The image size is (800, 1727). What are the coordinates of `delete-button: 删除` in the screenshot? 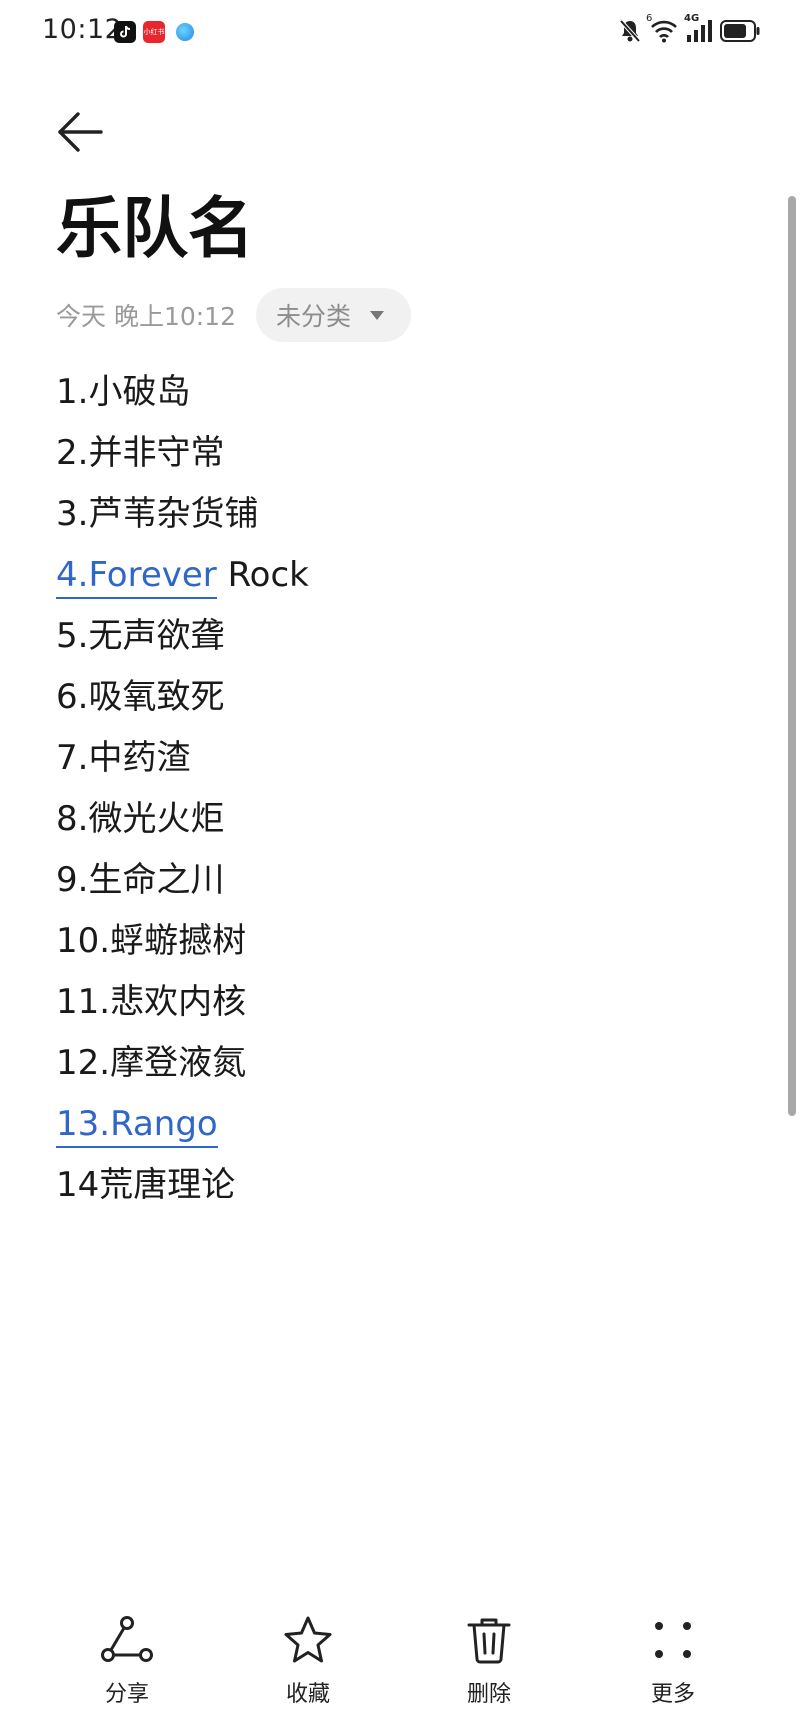 It's located at (489, 1660).